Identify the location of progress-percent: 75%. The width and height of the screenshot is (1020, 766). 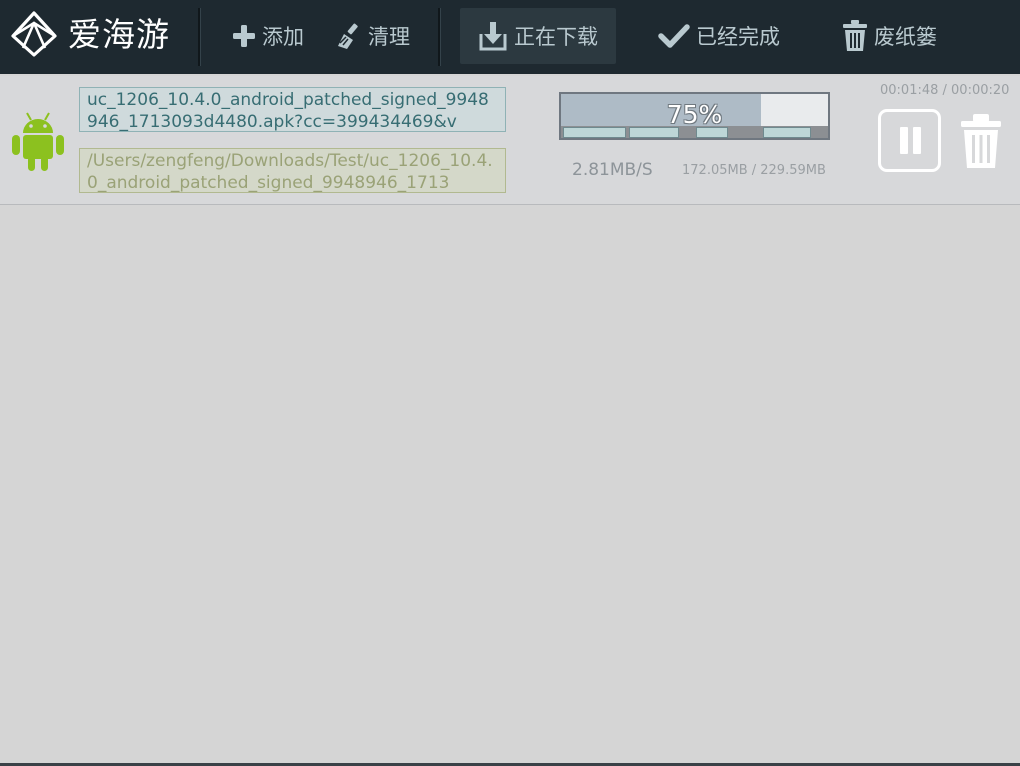
(694, 114).